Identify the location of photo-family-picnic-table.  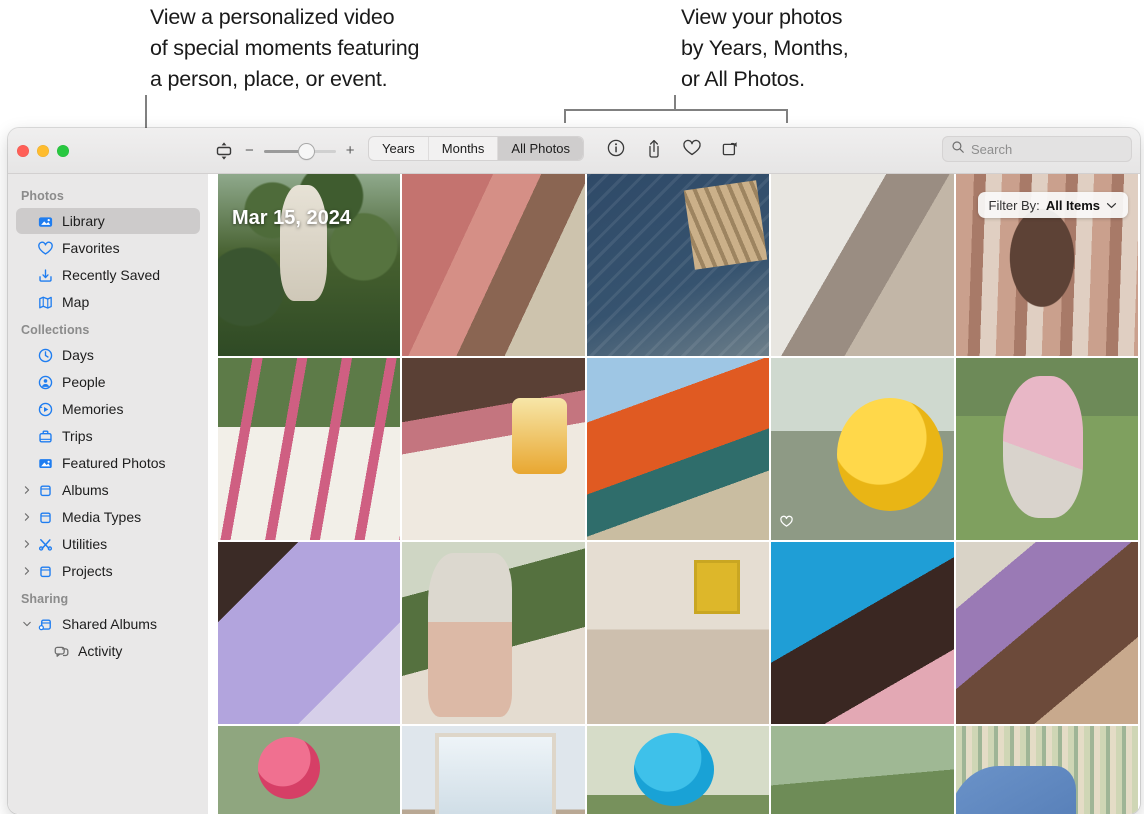
(309, 449).